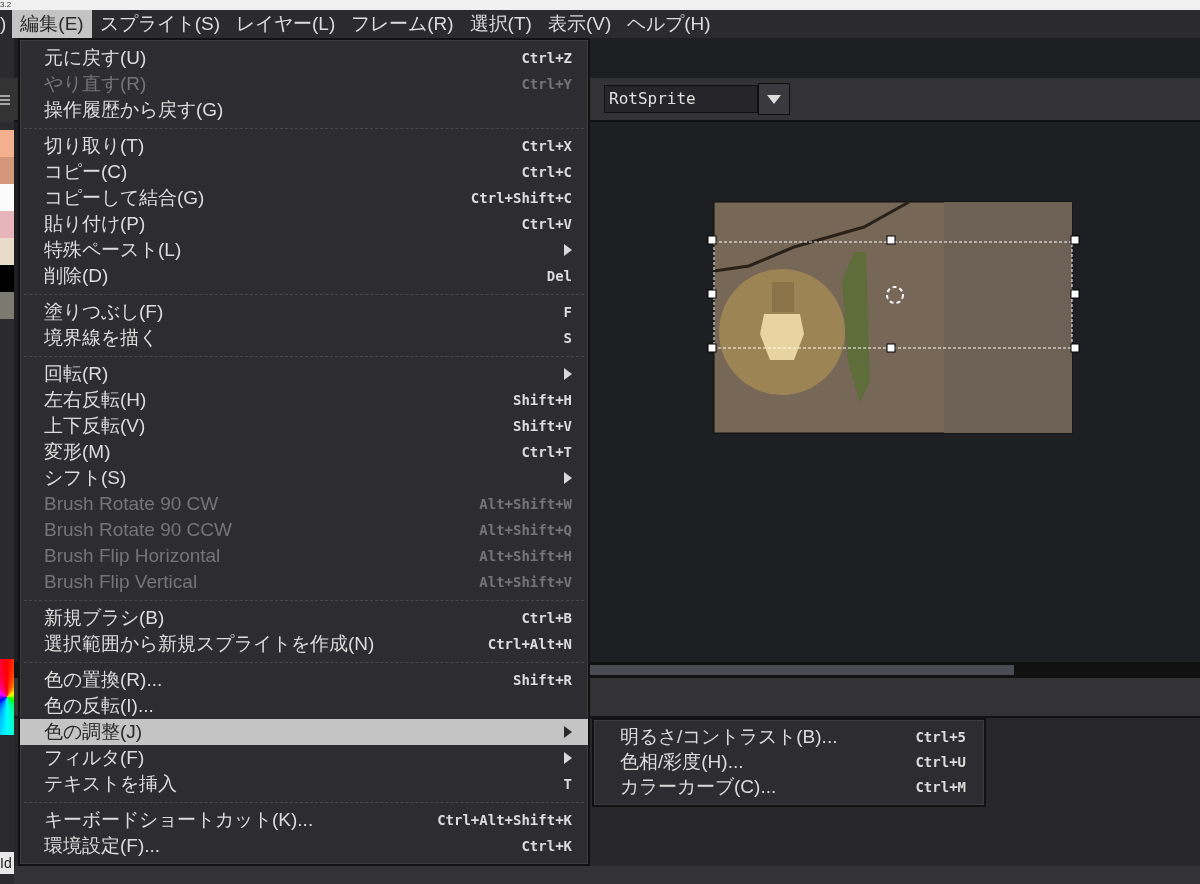  What do you see at coordinates (85, 478) in the screenshot?
I see `menu-item-label: シフト(S)` at bounding box center [85, 478].